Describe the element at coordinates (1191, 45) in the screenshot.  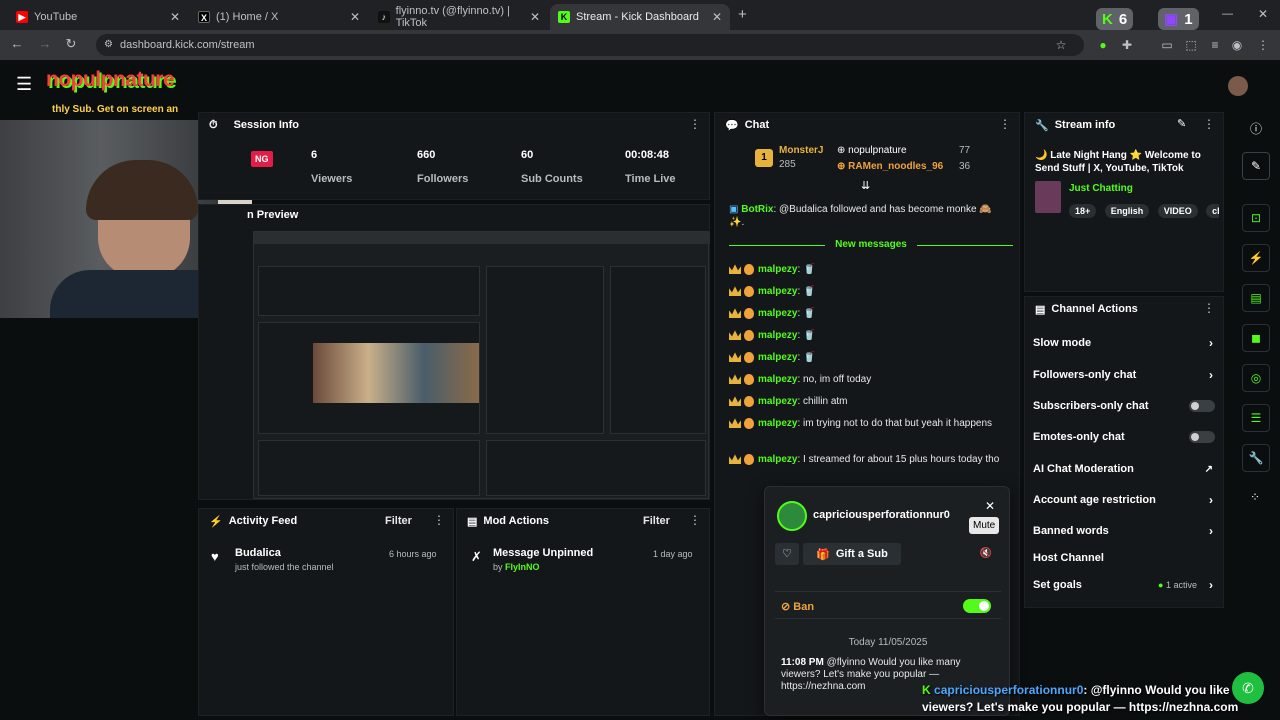
I see `media-icon: ⬚` at that location.